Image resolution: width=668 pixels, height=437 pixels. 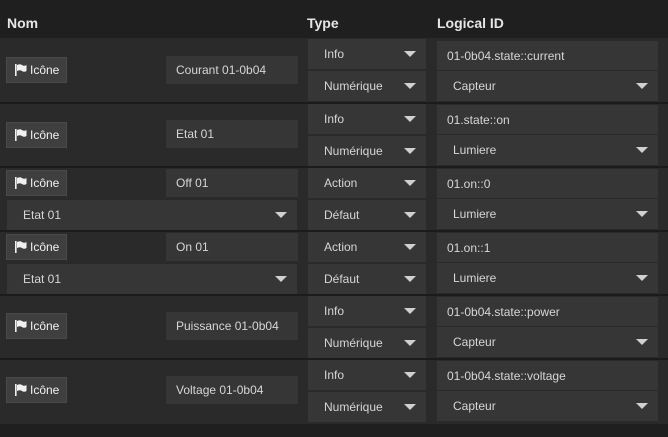 What do you see at coordinates (232, 134) in the screenshot?
I see `command-name-field: Etat 01` at bounding box center [232, 134].